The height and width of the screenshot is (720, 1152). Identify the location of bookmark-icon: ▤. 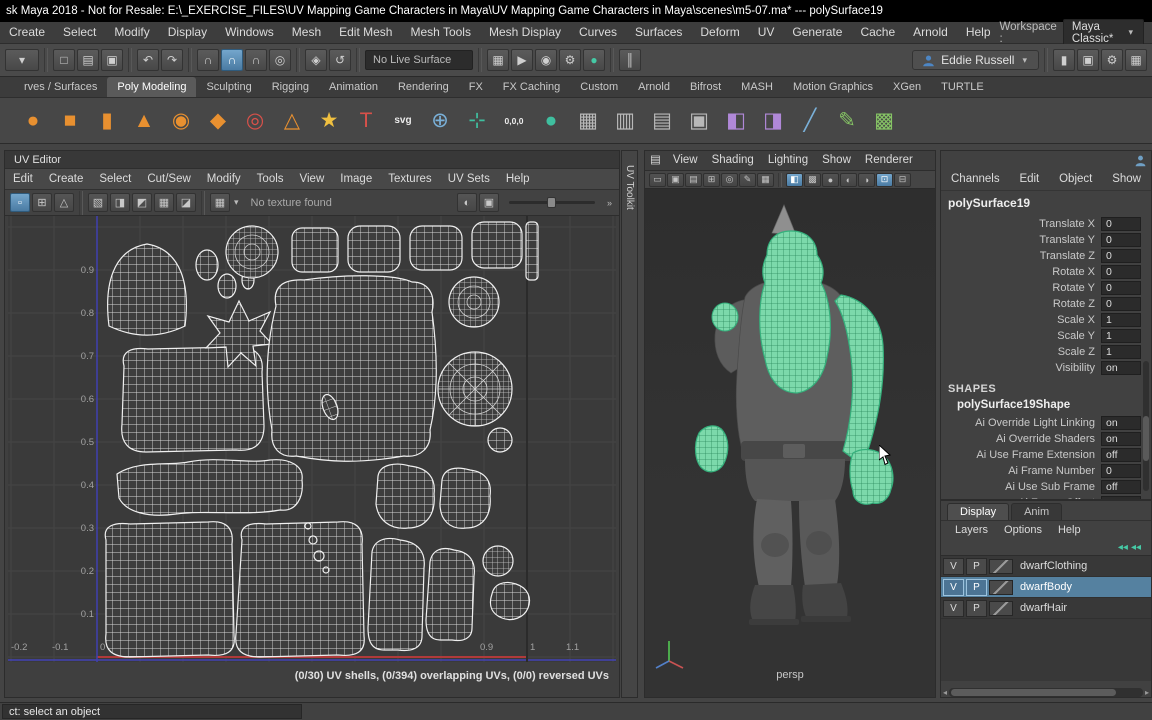
(693, 179).